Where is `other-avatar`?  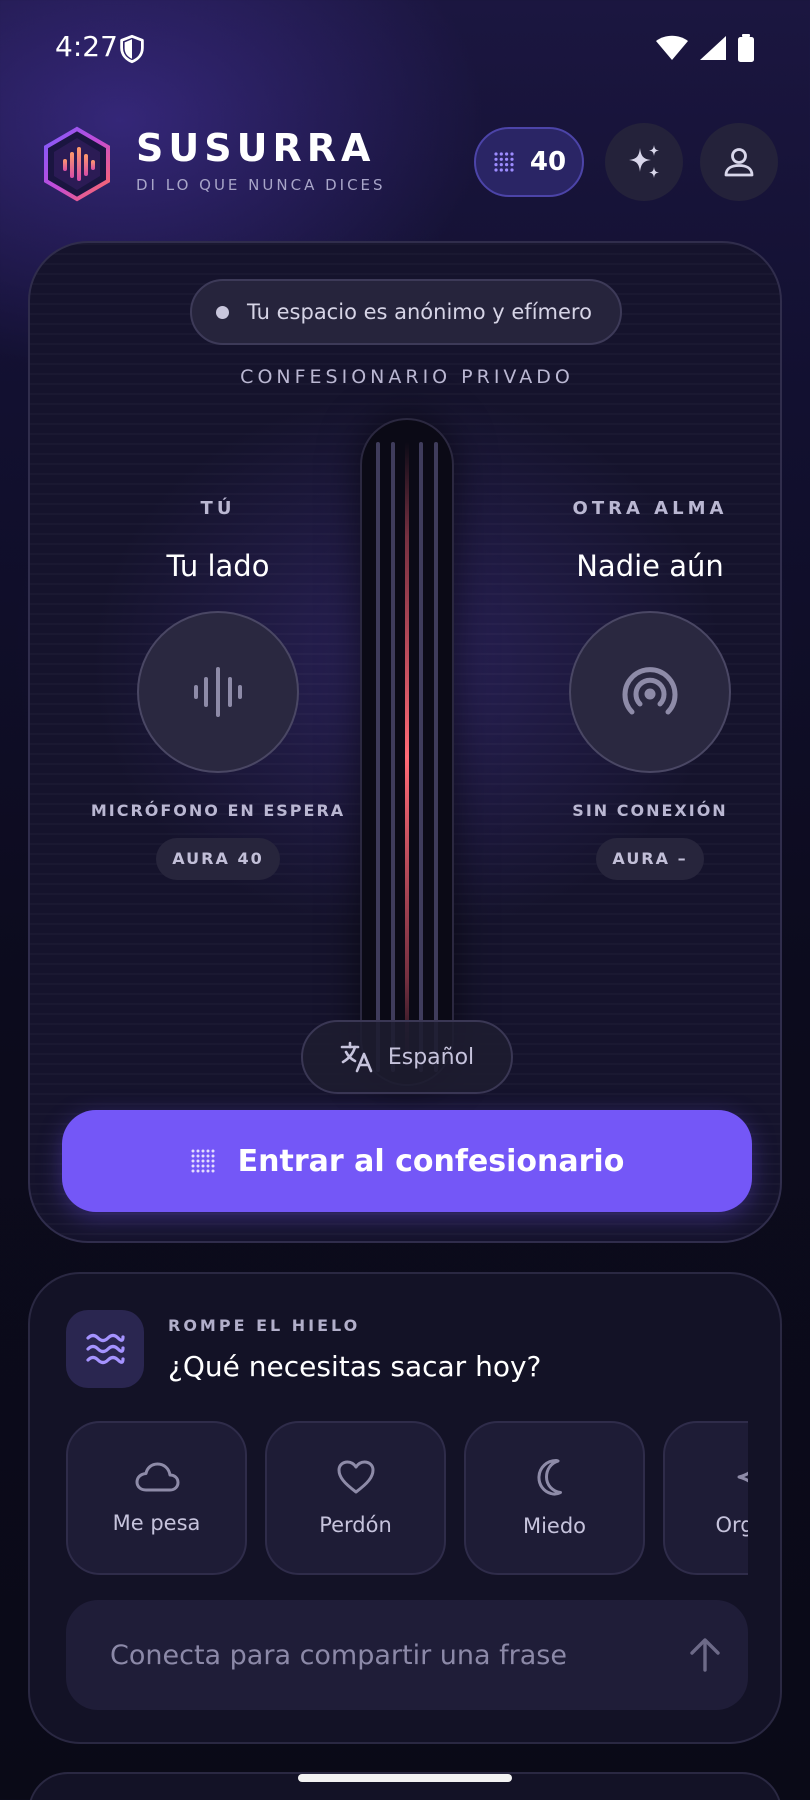 other-avatar is located at coordinates (650, 692).